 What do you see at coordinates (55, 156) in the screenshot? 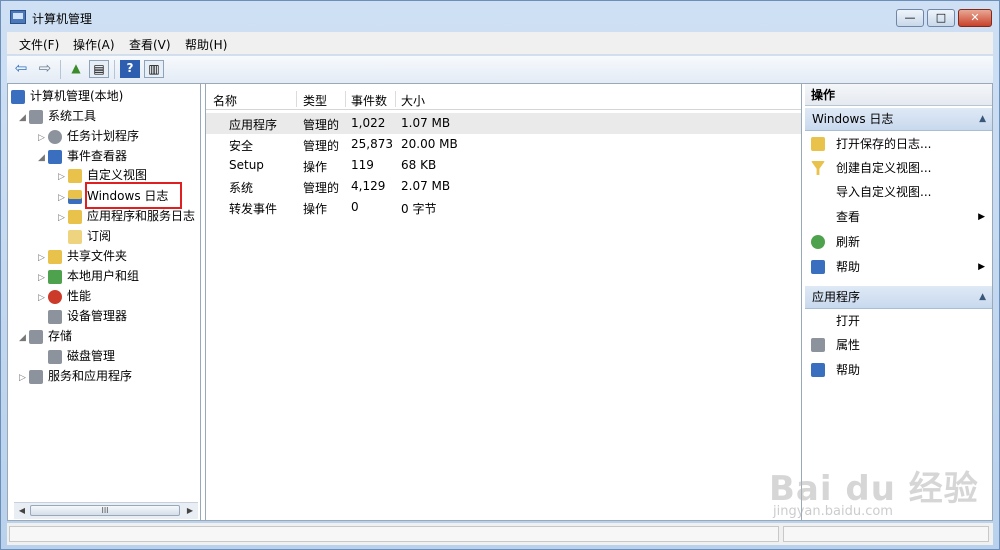
I see `event-viewer-icon` at bounding box center [55, 156].